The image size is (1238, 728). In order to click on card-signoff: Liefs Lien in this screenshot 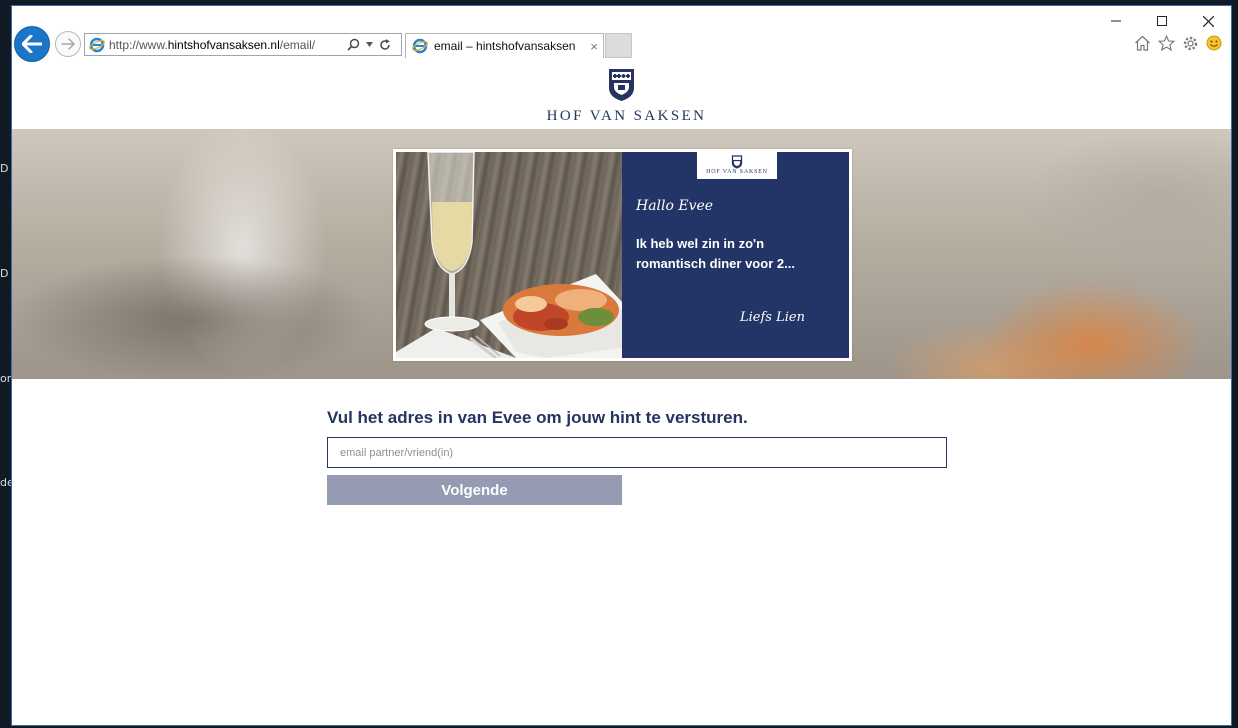, I will do `click(772, 317)`.